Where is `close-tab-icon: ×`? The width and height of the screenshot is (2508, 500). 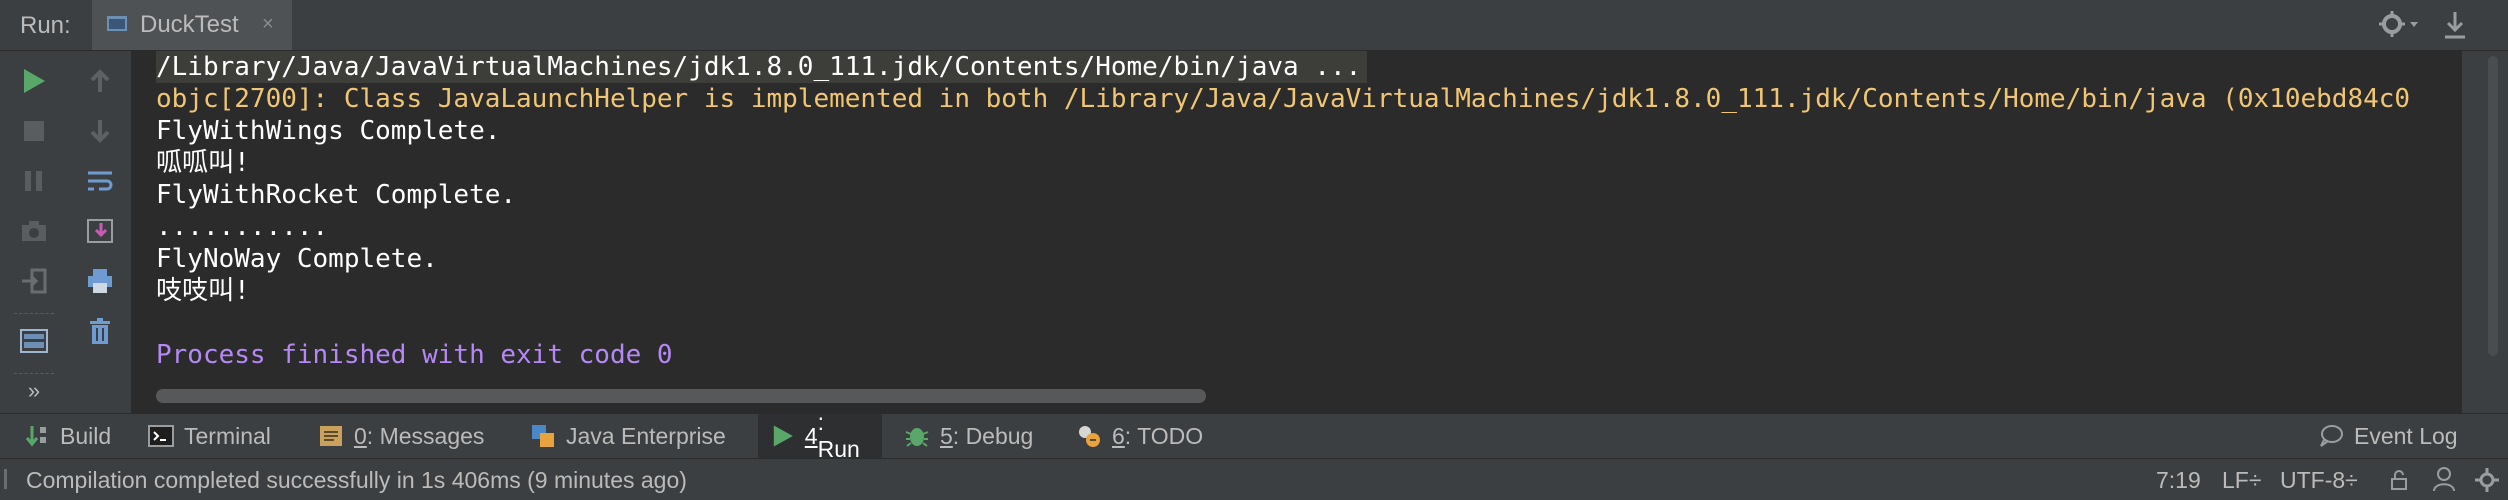
close-tab-icon: × is located at coordinates (268, 24).